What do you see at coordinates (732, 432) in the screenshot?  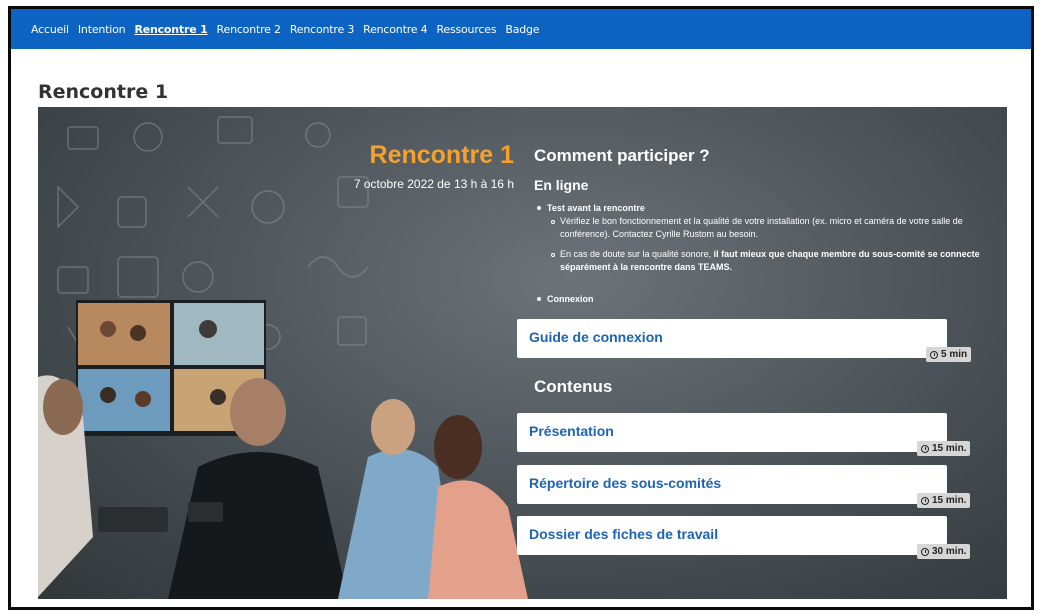 I see `presentation-card: Présentation` at bounding box center [732, 432].